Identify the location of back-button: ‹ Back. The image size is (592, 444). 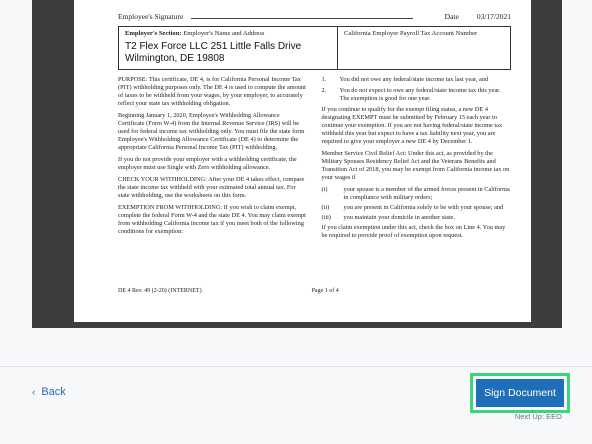
(49, 392).